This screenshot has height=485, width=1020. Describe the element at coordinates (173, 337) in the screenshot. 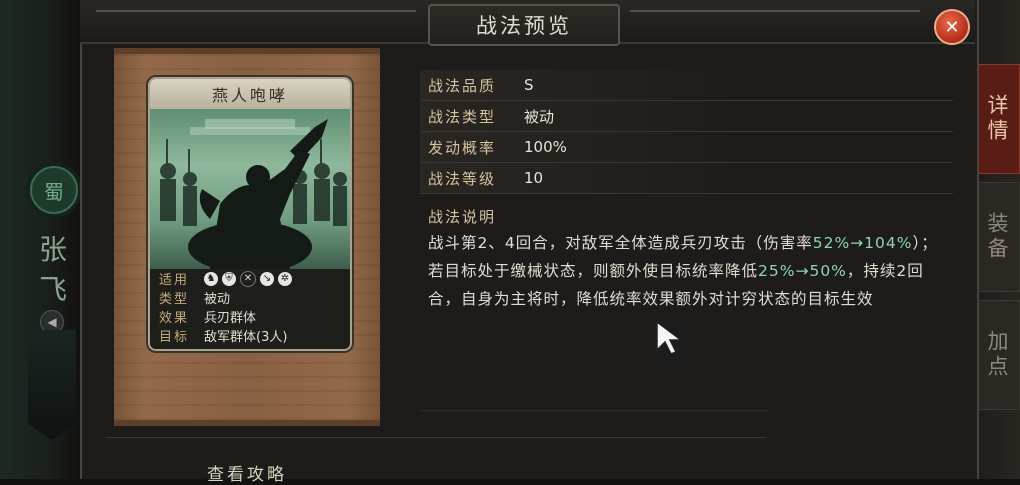

I see `info-key: 目标` at that location.